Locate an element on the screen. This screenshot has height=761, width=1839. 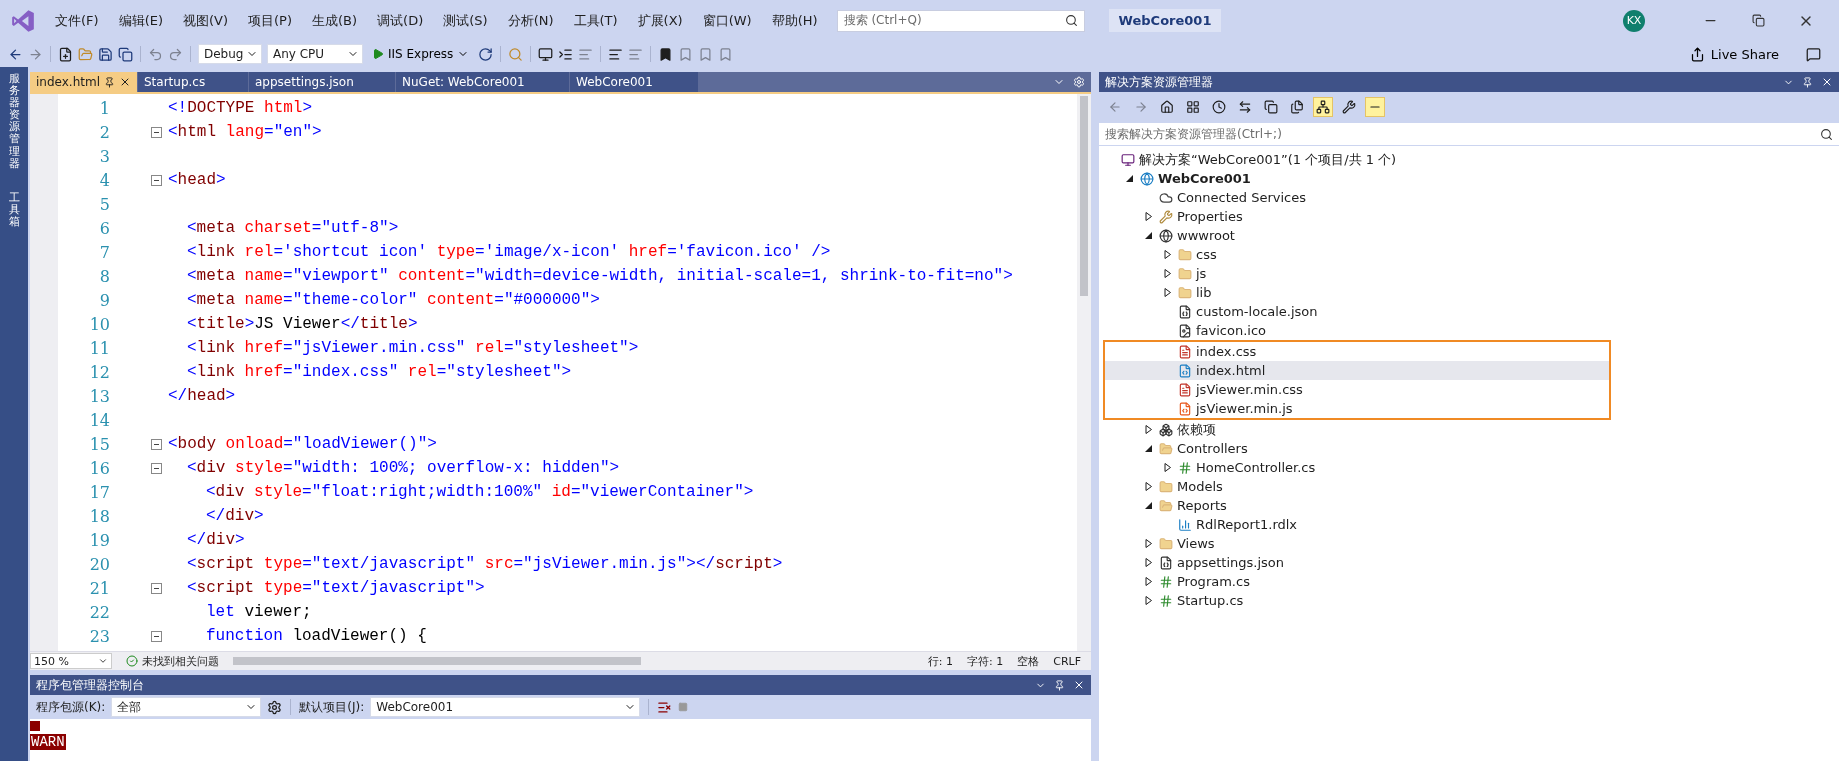
search-field: 搜索 (Ctrl+Q) is located at coordinates (960, 20).